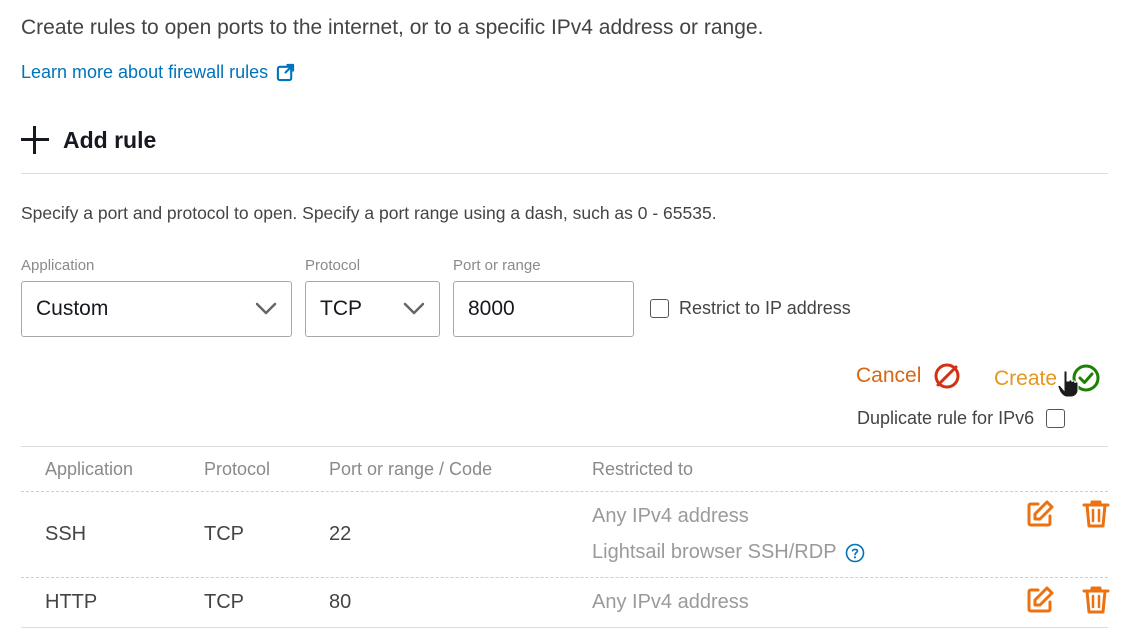 This screenshot has width=1143, height=642. I want to click on browser-ssh-rdp-label: Lightsail browser SSH/RDP, so click(714, 552).